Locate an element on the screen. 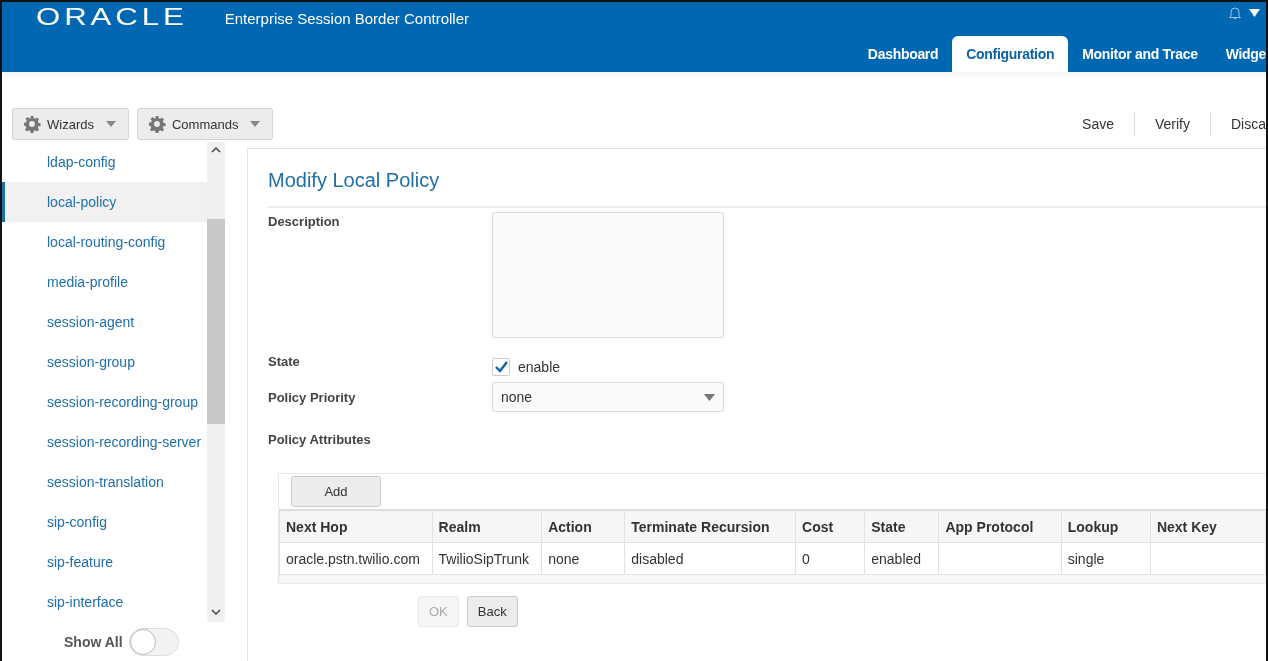 This screenshot has height=661, width=1268. logo: ORACLE is located at coordinates (112, 17).